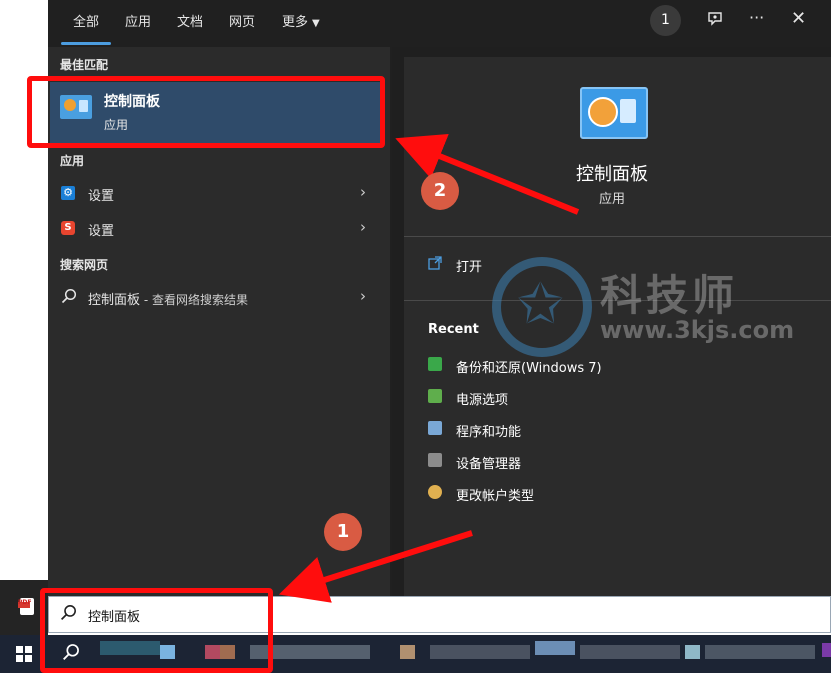 This screenshot has height=673, width=831. Describe the element at coordinates (25, 602) in the screenshot. I see `pdf-label: PDF` at that location.